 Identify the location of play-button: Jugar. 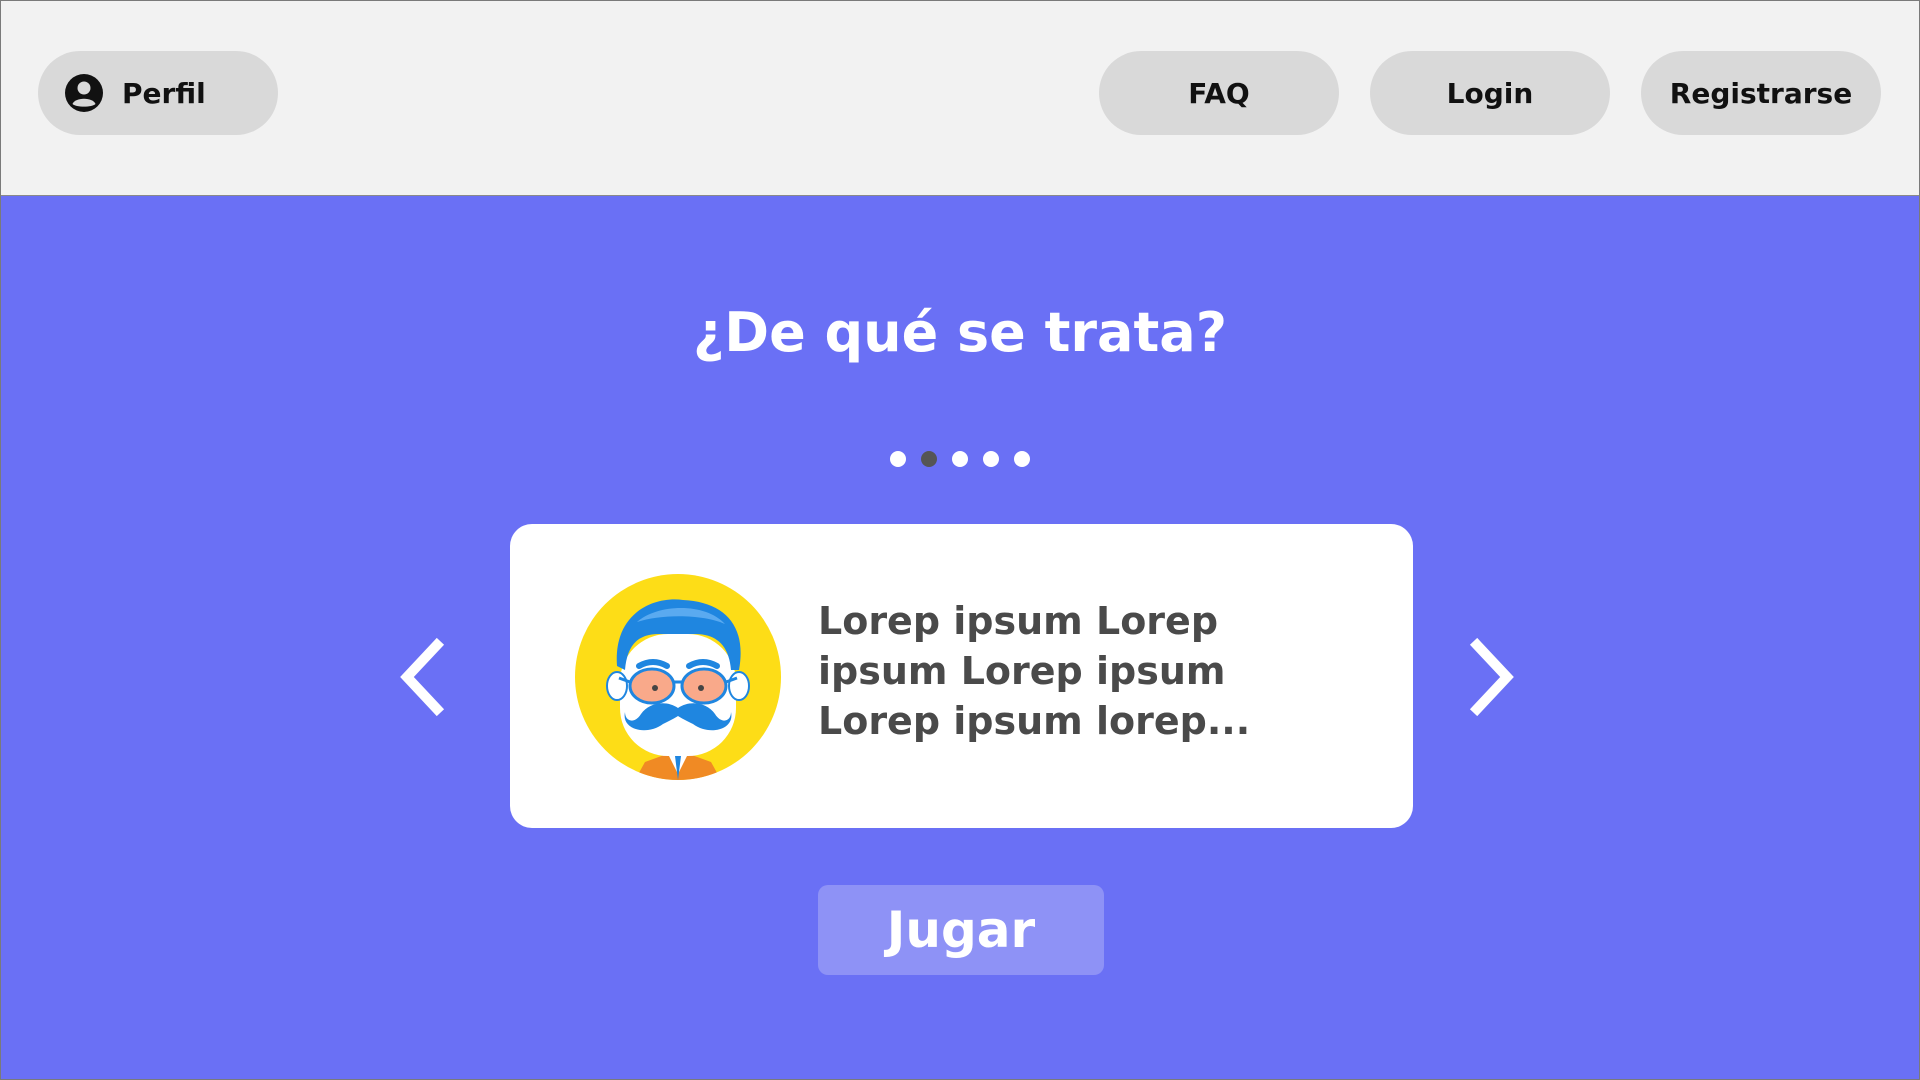
(961, 930).